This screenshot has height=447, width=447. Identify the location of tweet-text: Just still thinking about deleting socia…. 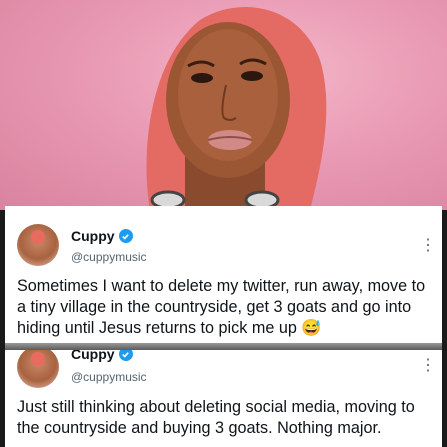
(216, 417).